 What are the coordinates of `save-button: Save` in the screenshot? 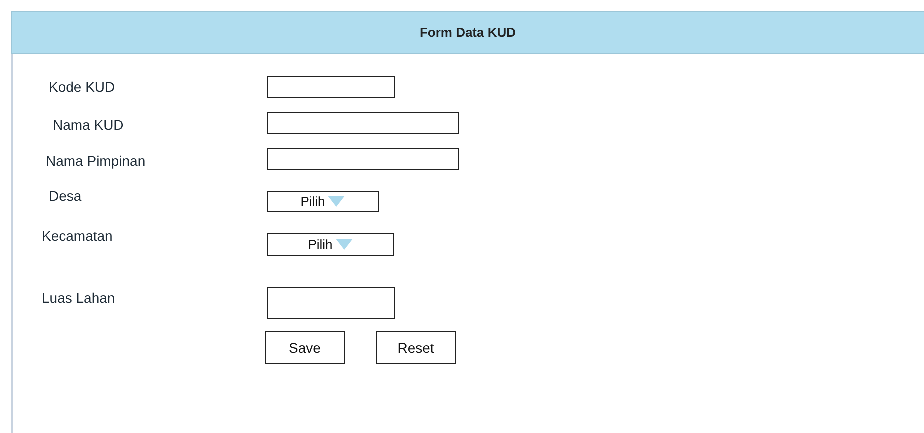 It's located at (305, 347).